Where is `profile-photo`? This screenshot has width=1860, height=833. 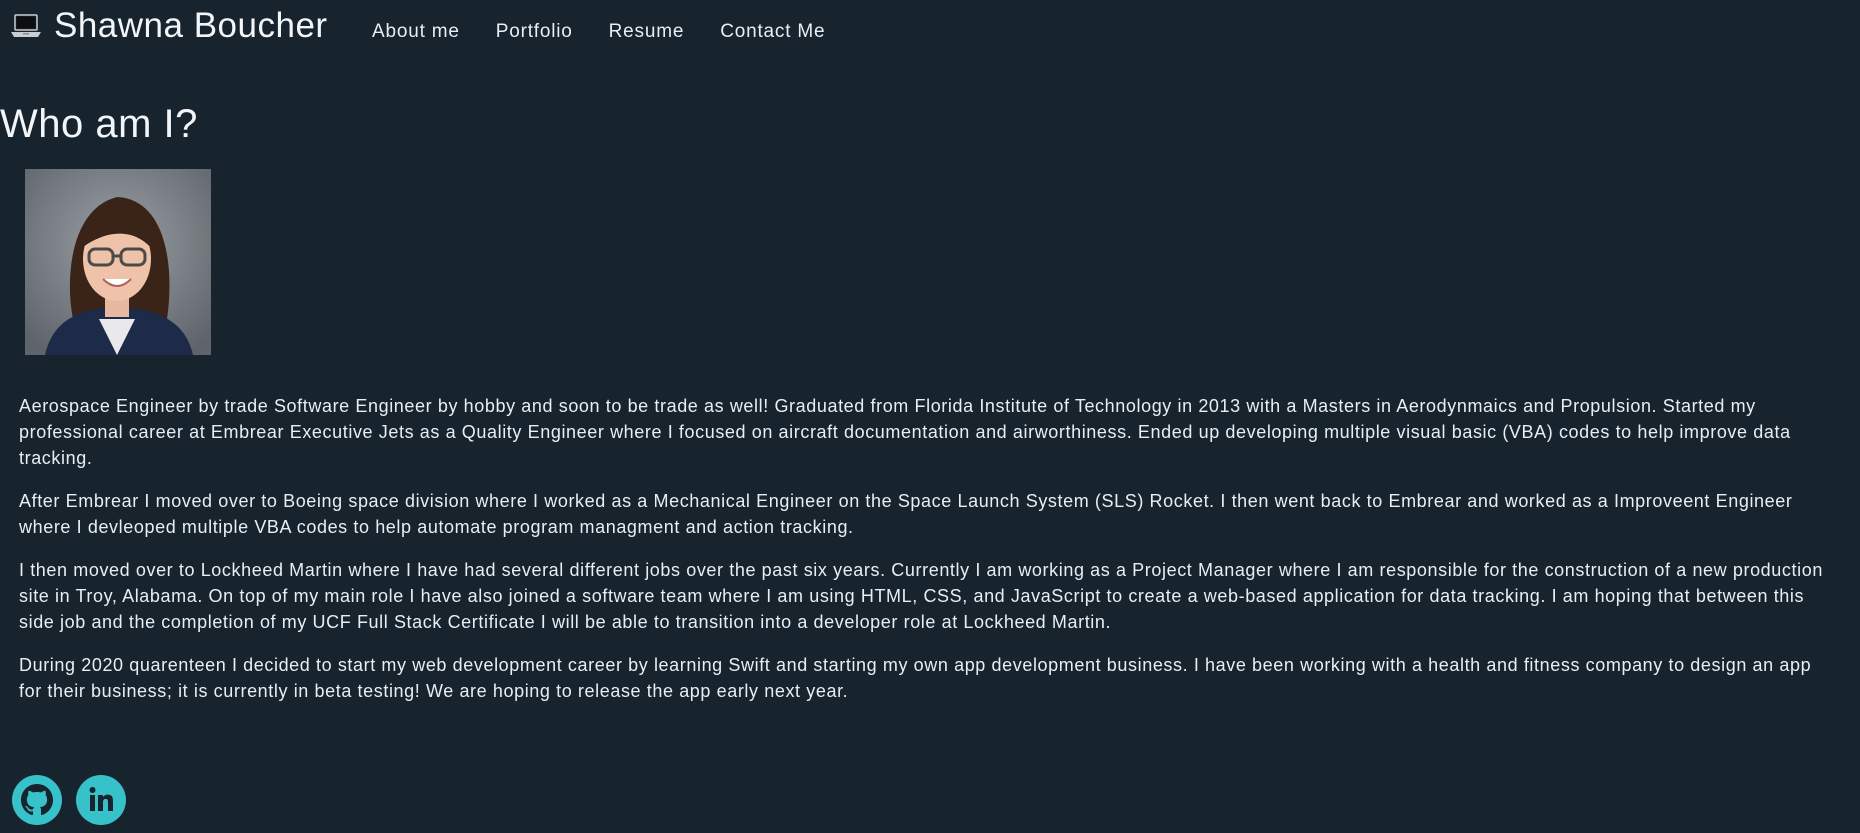
profile-photo is located at coordinates (118, 262).